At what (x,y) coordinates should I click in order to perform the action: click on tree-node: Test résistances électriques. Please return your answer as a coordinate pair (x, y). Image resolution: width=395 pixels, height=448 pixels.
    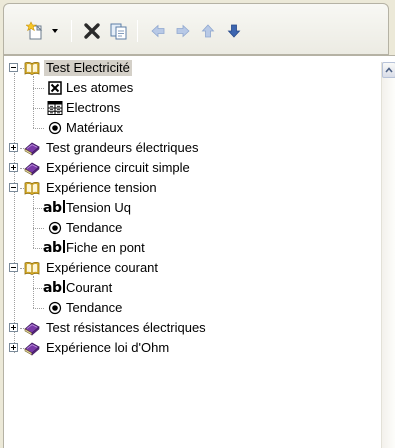
    Looking at the image, I should click on (184, 328).